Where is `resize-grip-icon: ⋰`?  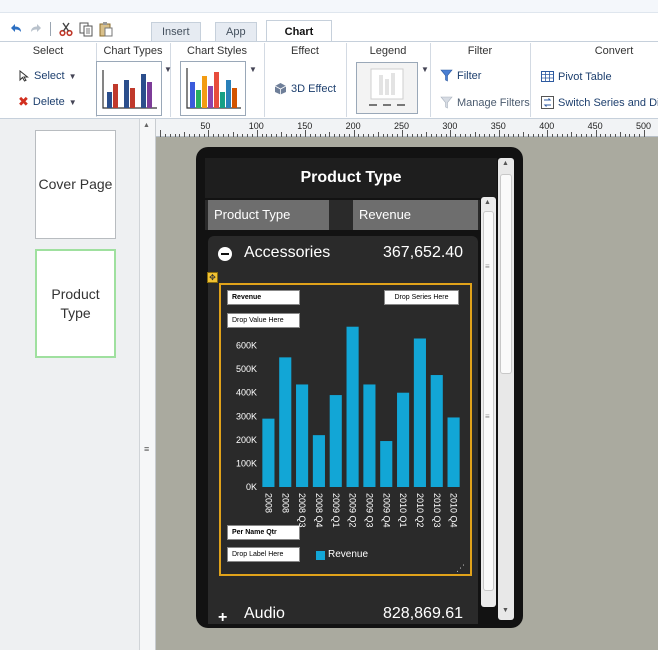
resize-grip-icon: ⋰ is located at coordinates (460, 568).